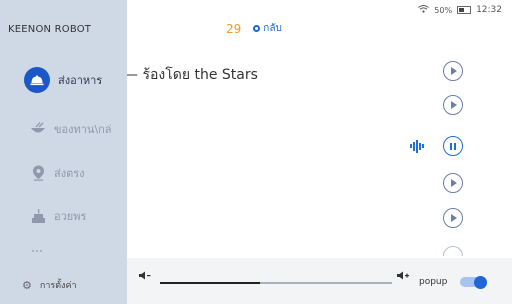 The width and height of the screenshot is (512, 304). What do you see at coordinates (38, 173) in the screenshot?
I see `location-pin-icon` at bounding box center [38, 173].